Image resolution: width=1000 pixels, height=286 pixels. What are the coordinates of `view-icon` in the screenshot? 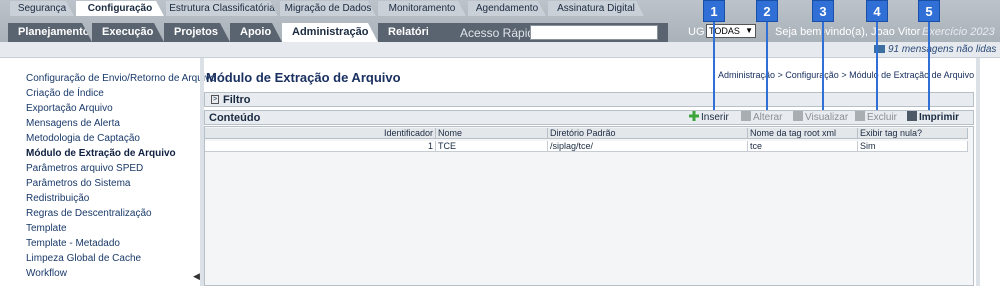 It's located at (798, 116).